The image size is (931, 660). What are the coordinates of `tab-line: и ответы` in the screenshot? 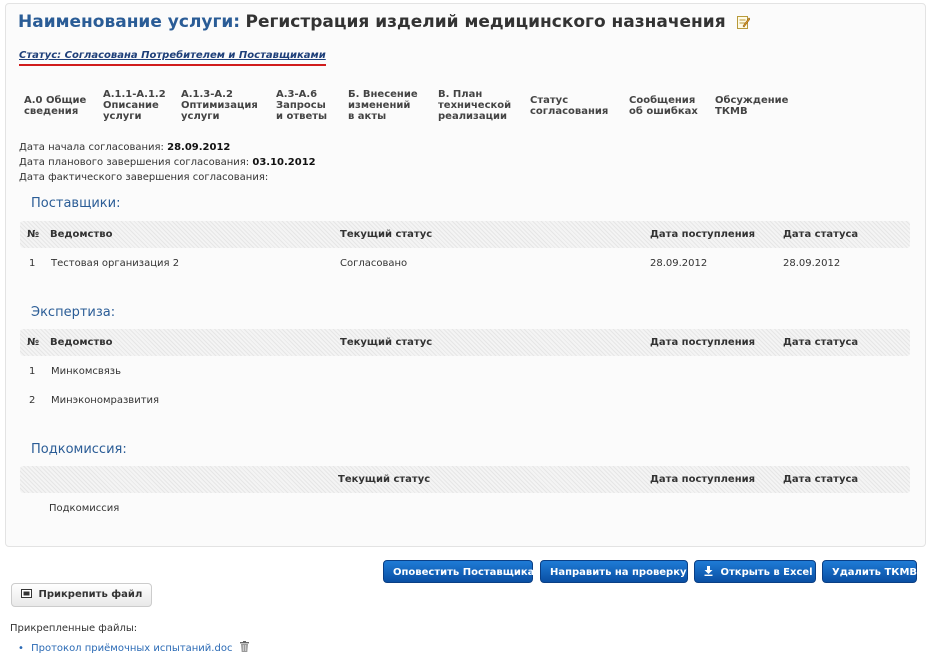 It's located at (302, 116).